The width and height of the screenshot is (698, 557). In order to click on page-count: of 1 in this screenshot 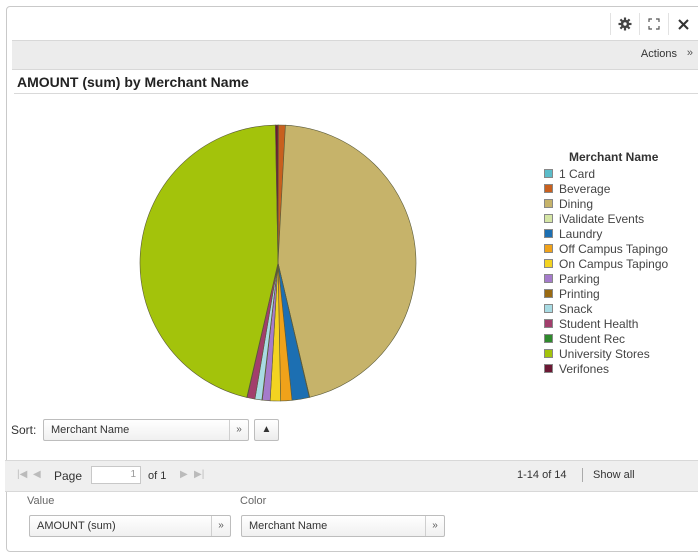, I will do `click(157, 476)`.